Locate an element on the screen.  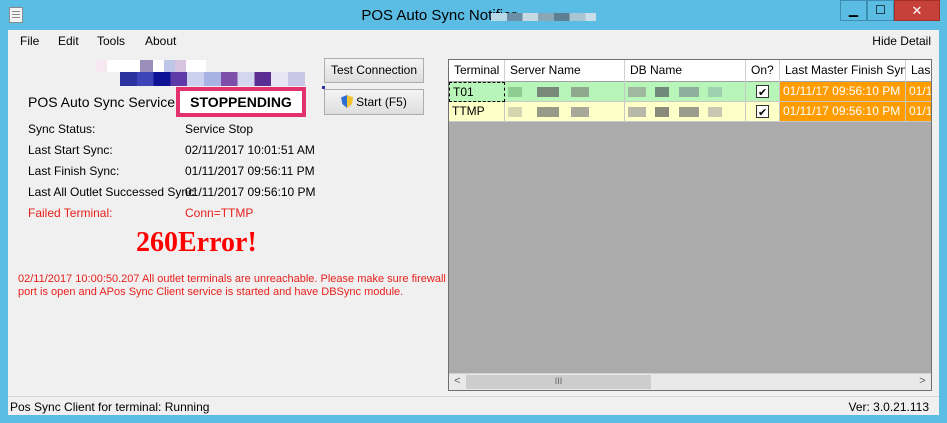
table-row: TTMP 01/11/17 09:56:10 PM 01/1 is located at coordinates (690, 112).